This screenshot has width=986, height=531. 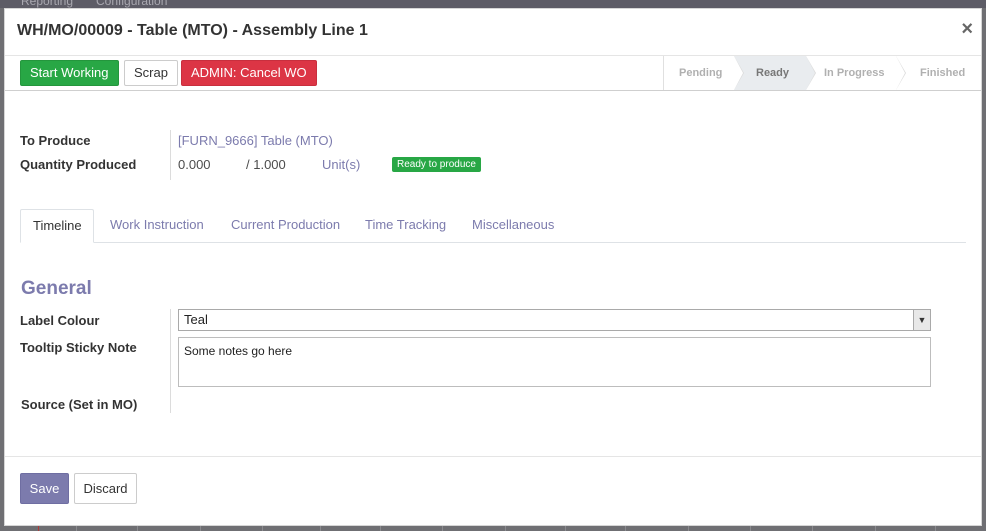 I want to click on start-working-button: Start Working, so click(x=69, y=73).